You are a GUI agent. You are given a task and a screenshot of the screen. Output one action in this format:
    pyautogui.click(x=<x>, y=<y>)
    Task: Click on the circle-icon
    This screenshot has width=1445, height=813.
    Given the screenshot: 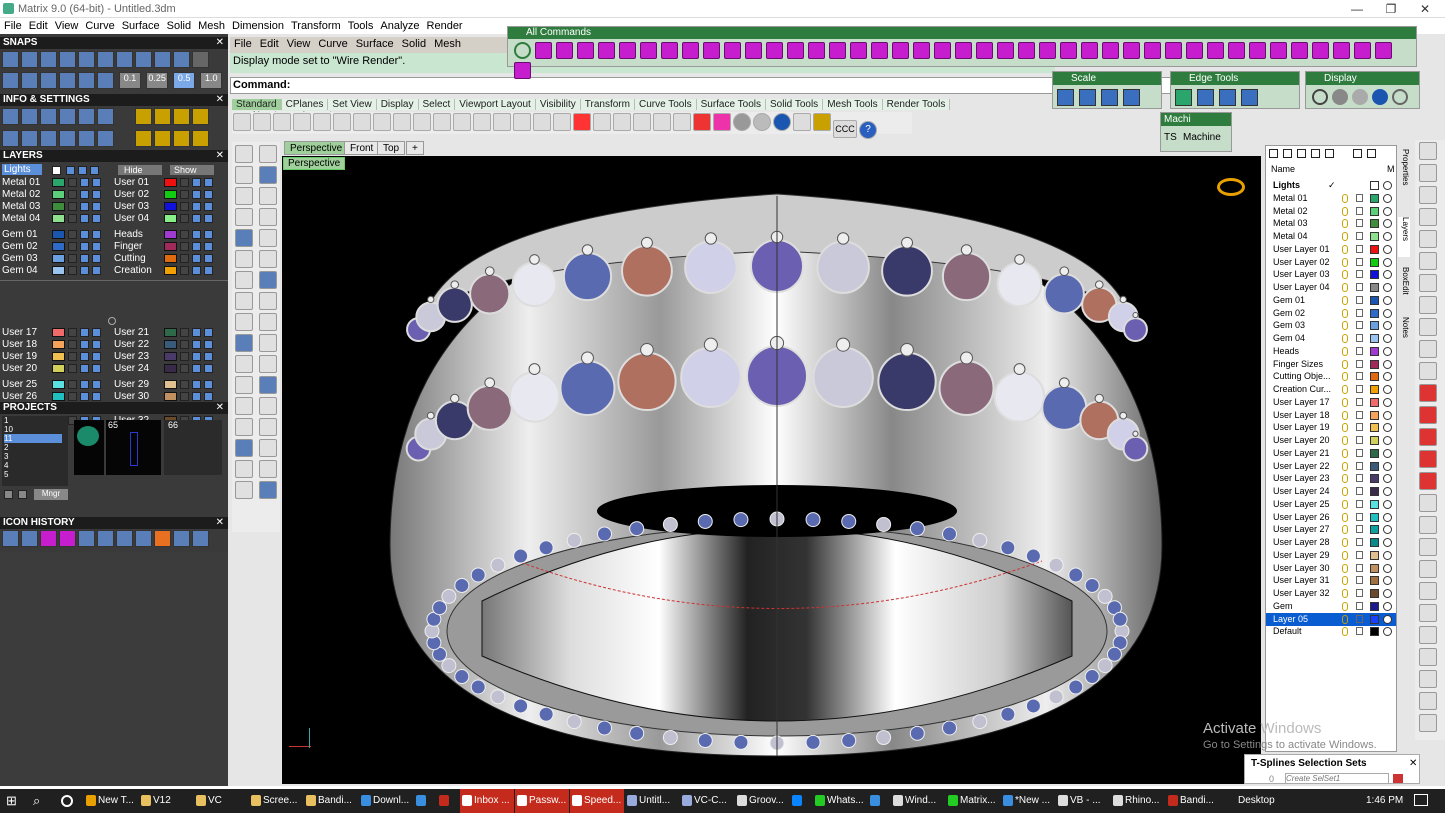 What is the action you would take?
    pyautogui.click(x=244, y=217)
    